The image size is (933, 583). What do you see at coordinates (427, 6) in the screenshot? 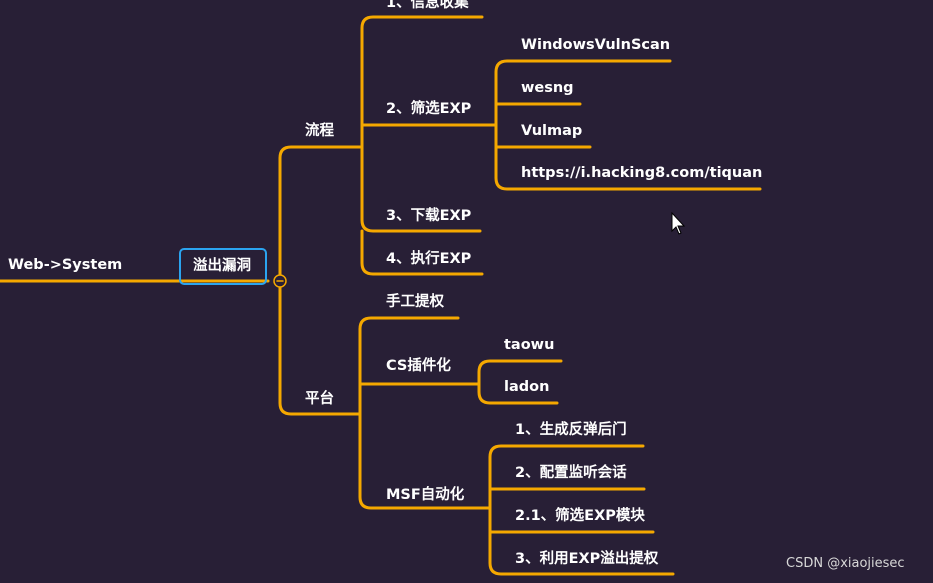
I see `node-info-gathering: 1、信息收集` at bounding box center [427, 6].